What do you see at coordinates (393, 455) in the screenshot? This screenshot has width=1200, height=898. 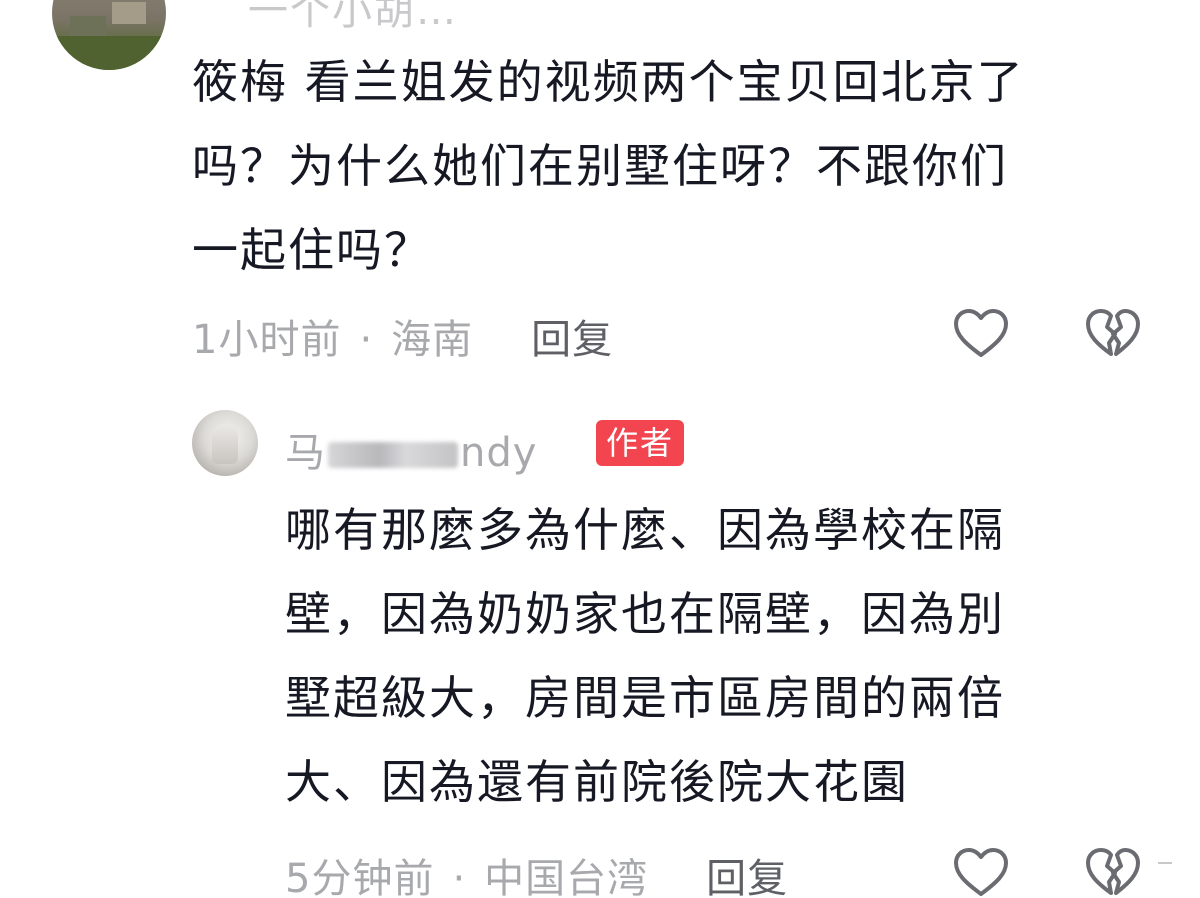 I see `username-blurred-part` at bounding box center [393, 455].